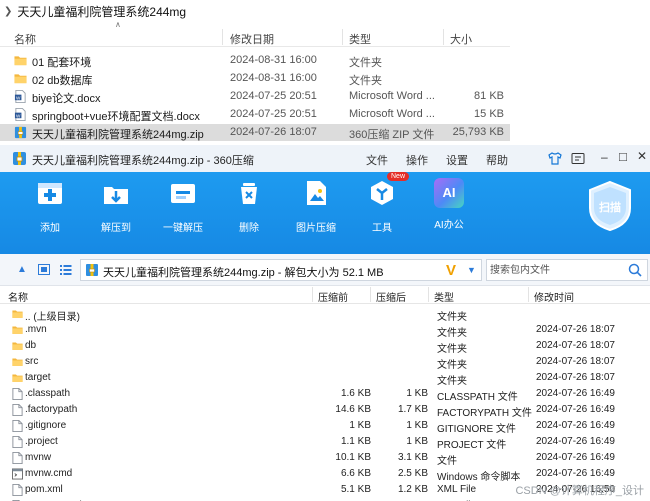 The width and height of the screenshot is (650, 501). Describe the element at coordinates (457, 160) in the screenshot. I see `menu-settings: 设置` at that location.